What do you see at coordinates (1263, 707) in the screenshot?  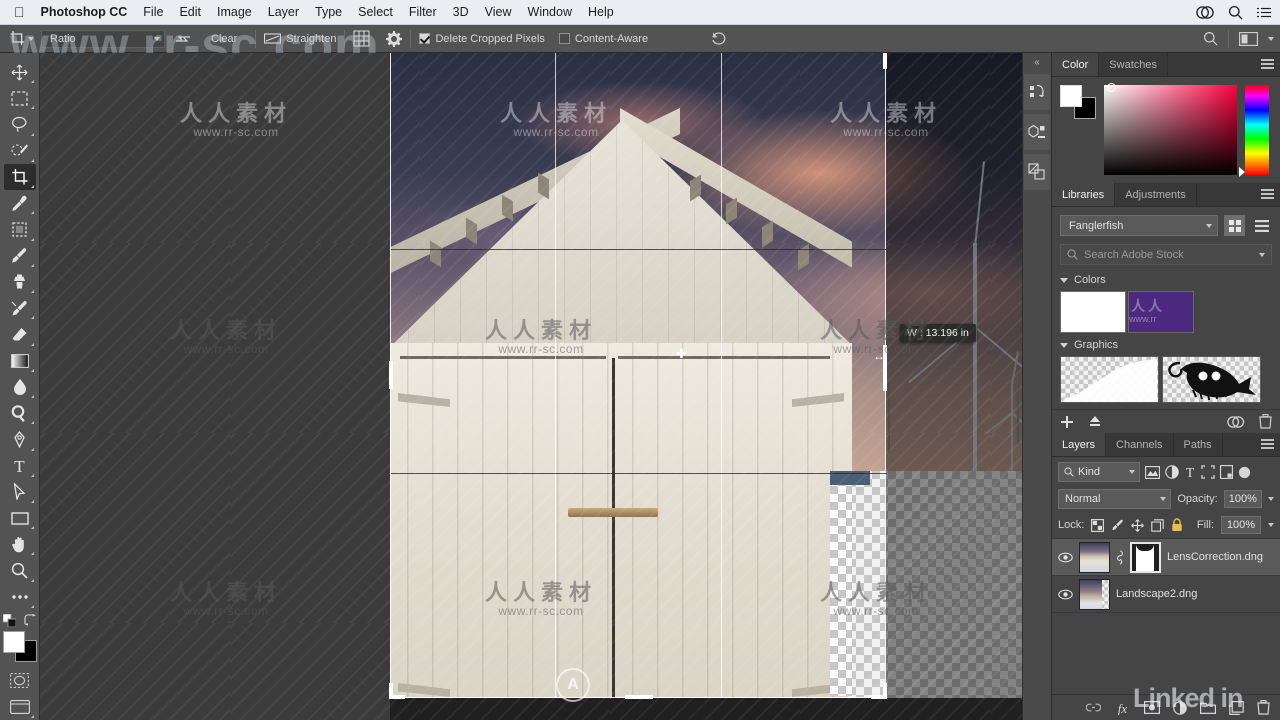 I see `delete-layer-icon` at bounding box center [1263, 707].